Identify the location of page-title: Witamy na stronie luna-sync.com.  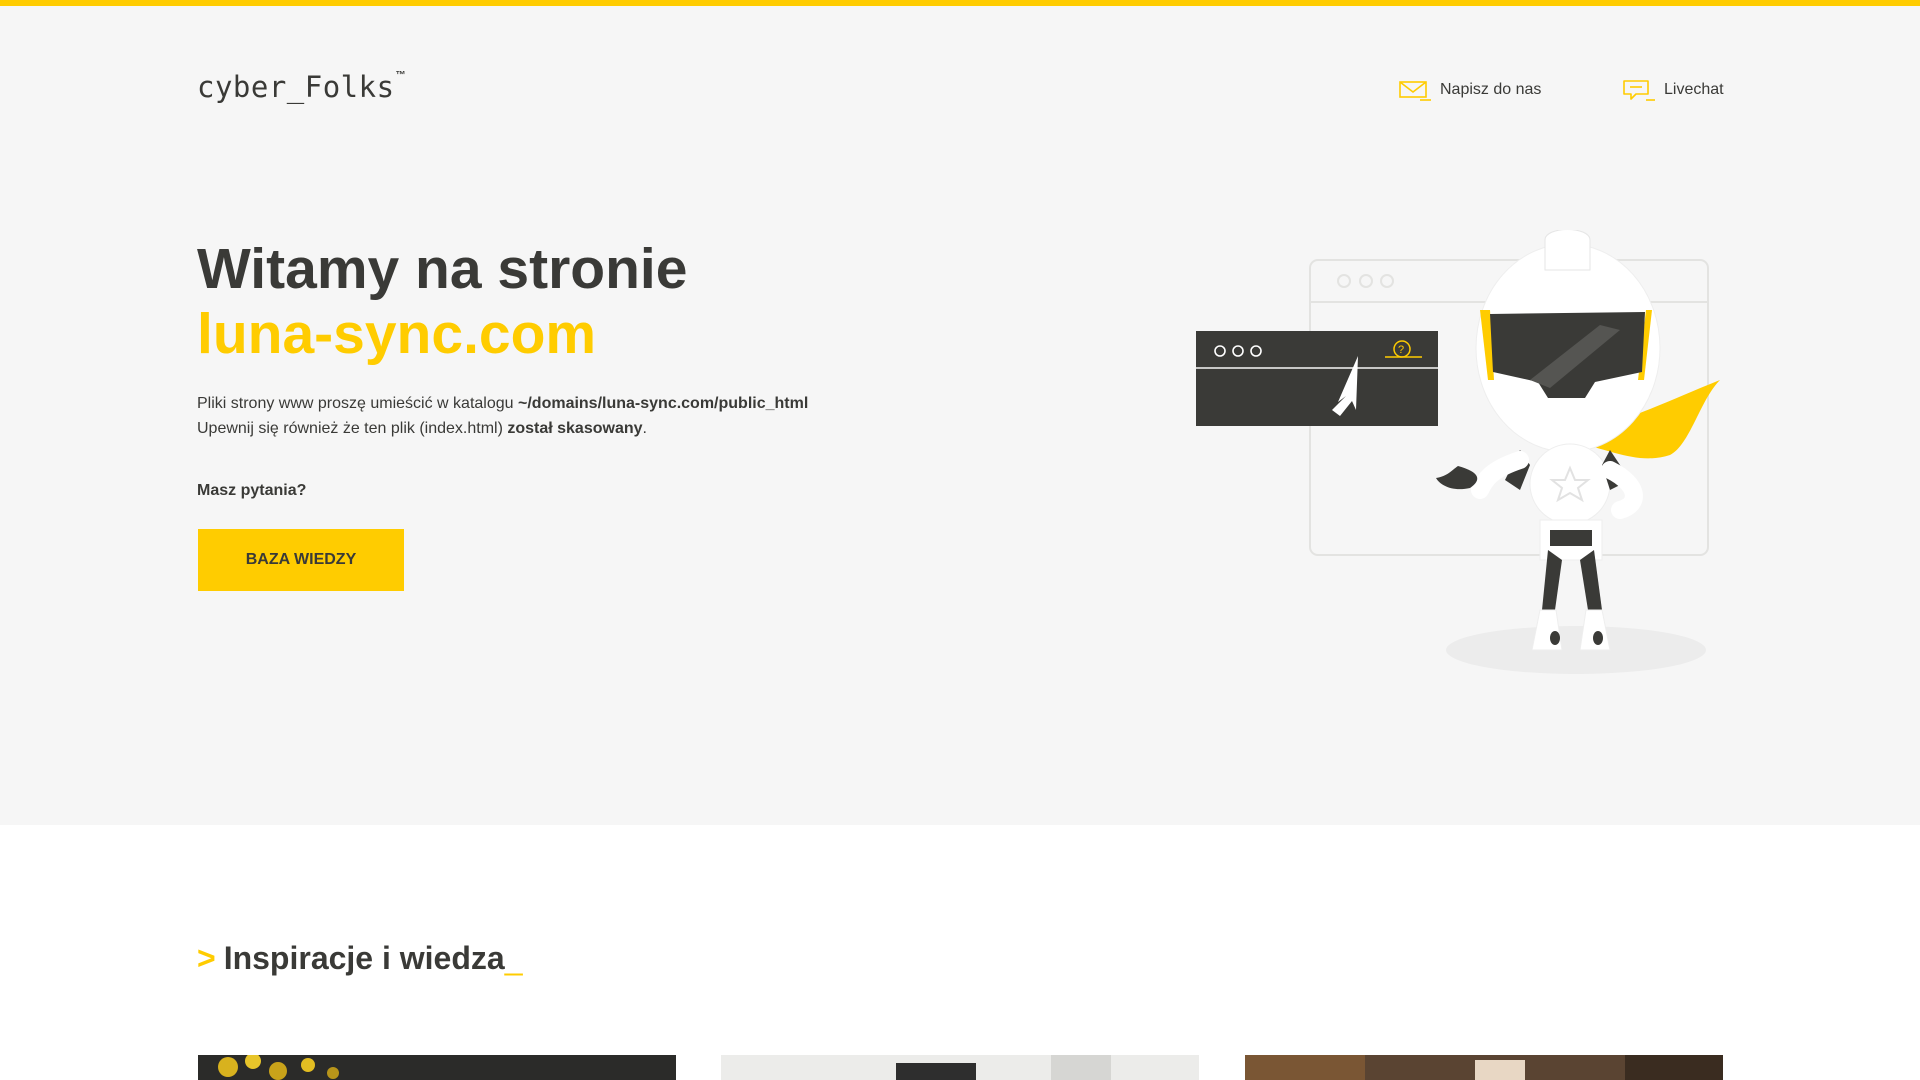
(442, 302).